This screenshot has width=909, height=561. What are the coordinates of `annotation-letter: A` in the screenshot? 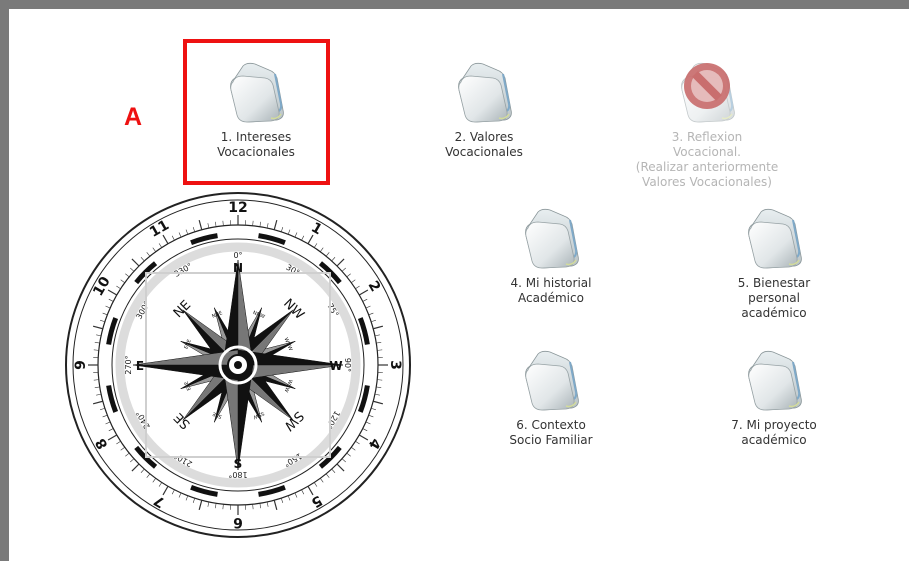 It's located at (133, 117).